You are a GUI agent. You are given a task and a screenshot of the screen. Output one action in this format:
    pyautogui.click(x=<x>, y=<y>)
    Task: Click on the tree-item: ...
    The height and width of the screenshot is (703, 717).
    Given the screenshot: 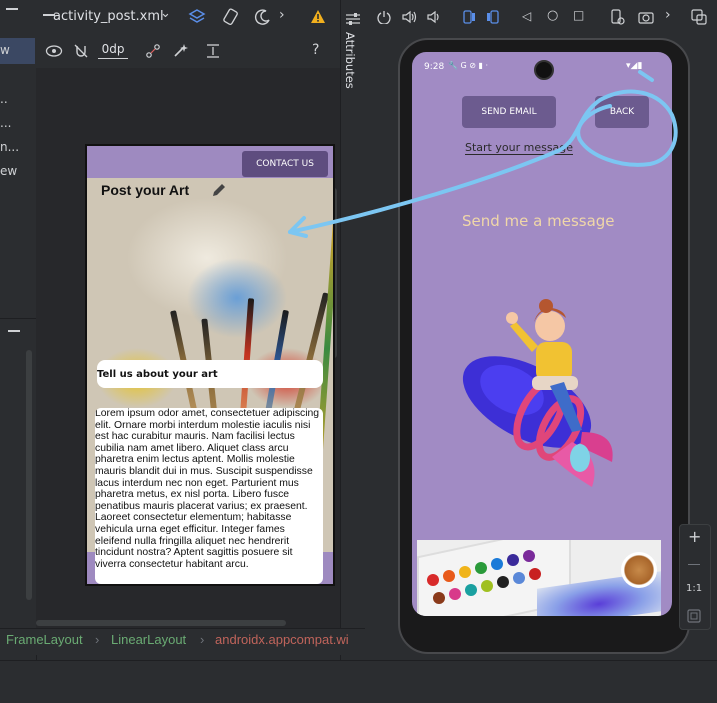 What is the action you would take?
    pyautogui.click(x=5, y=123)
    